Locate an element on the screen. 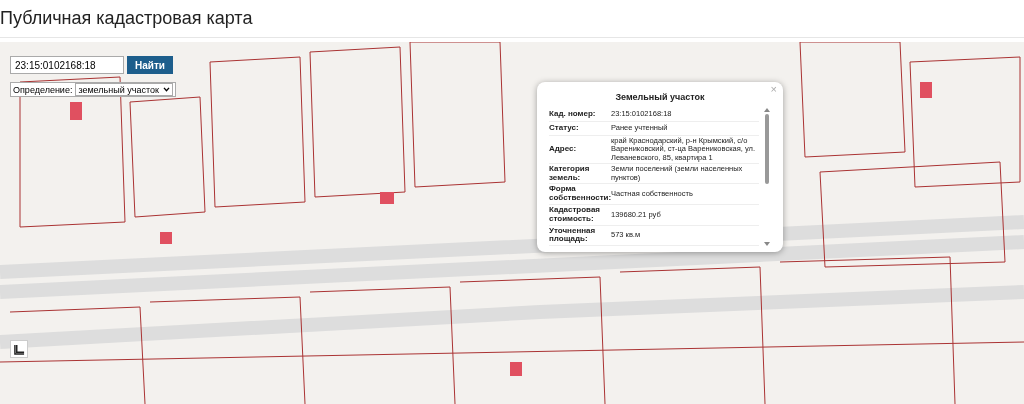 The width and height of the screenshot is (1024, 404). layers-button is located at coordinates (19, 349).